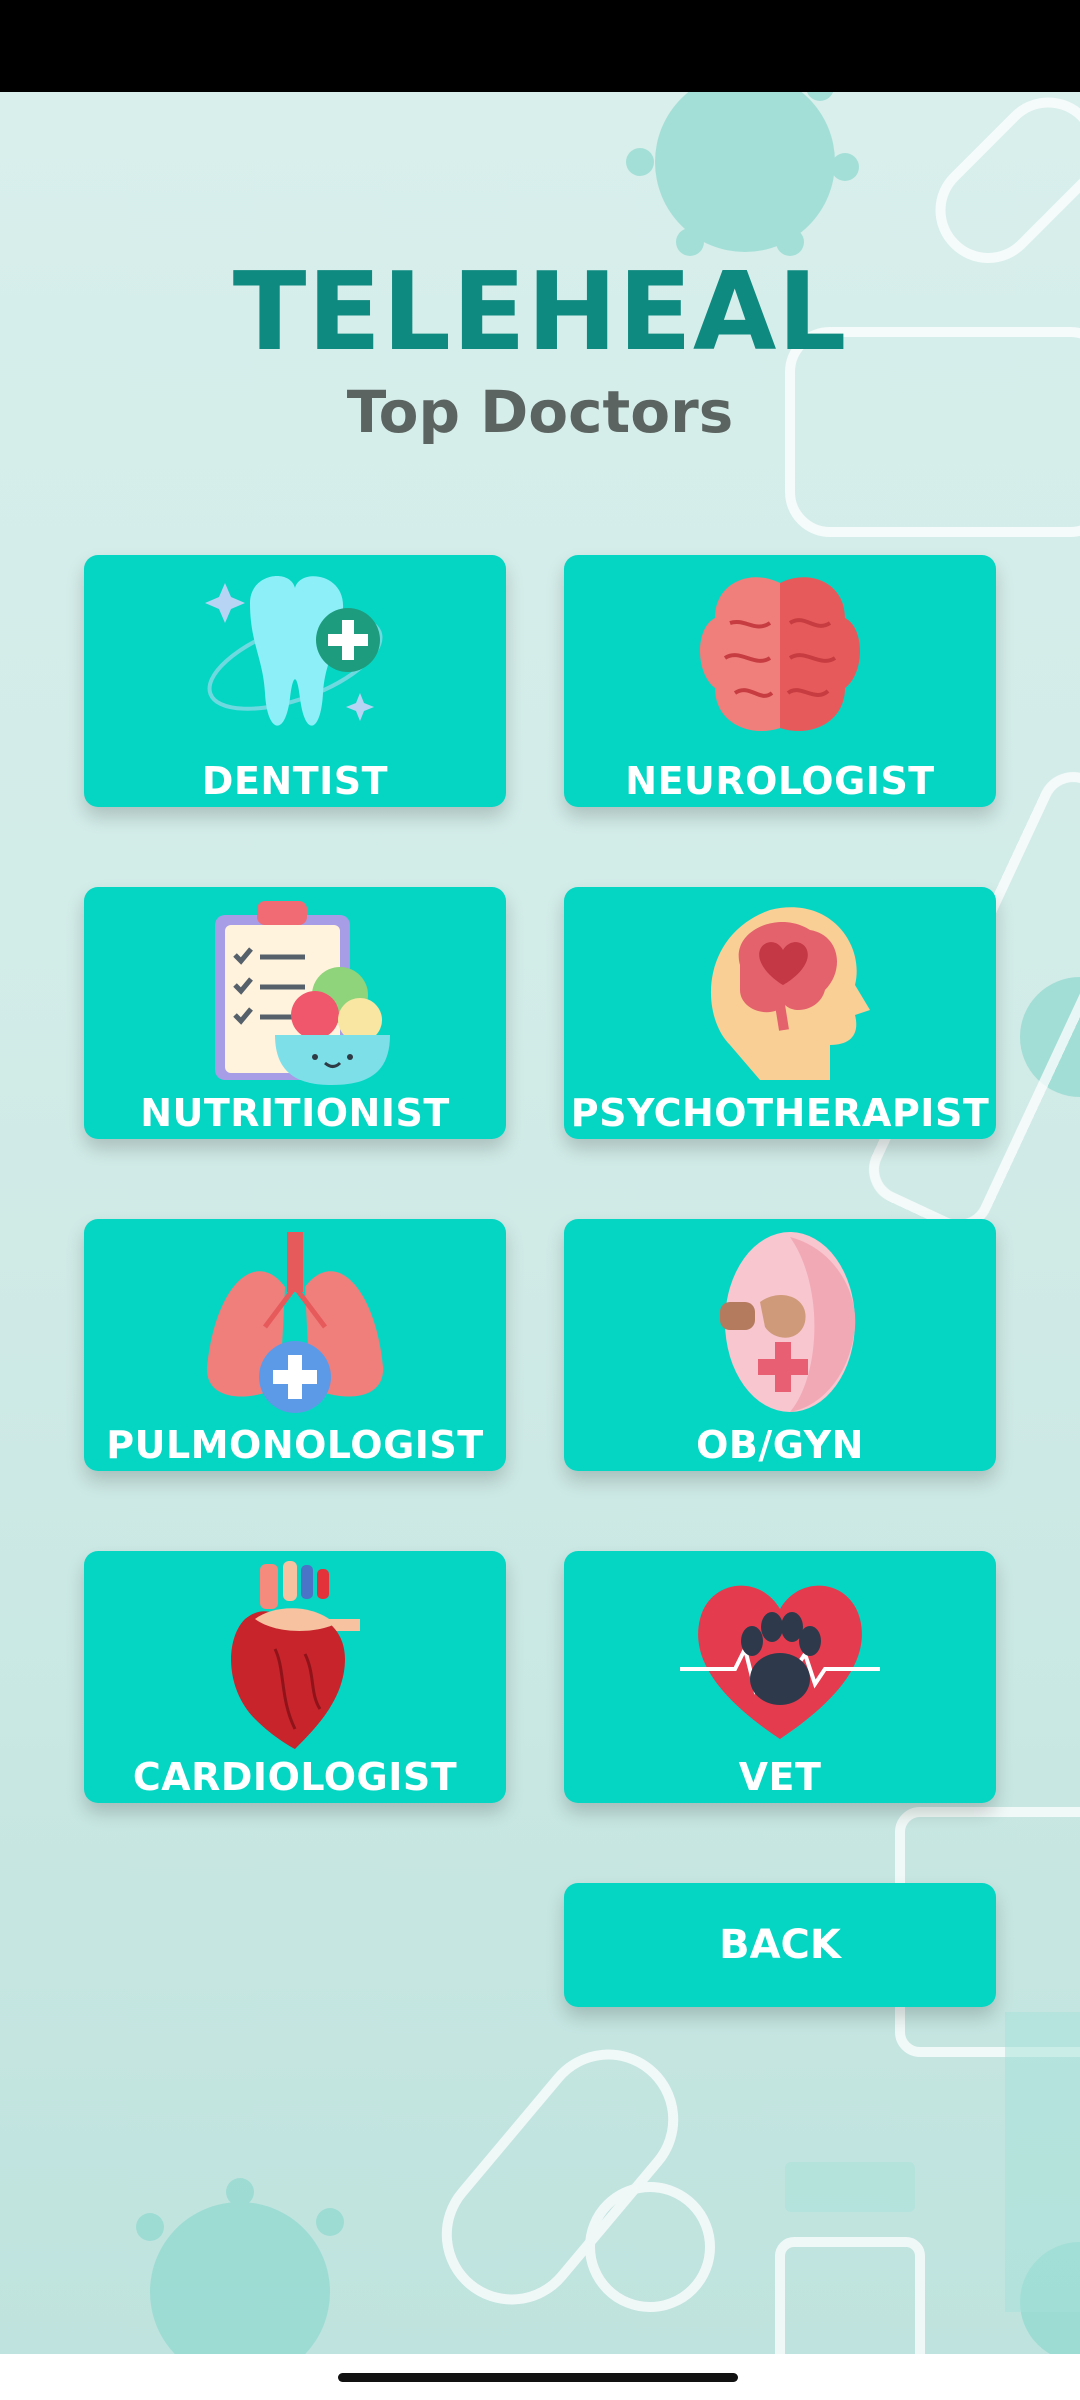  What do you see at coordinates (780, 781) in the screenshot?
I see `specialty-label: NEUROLOGIST` at bounding box center [780, 781].